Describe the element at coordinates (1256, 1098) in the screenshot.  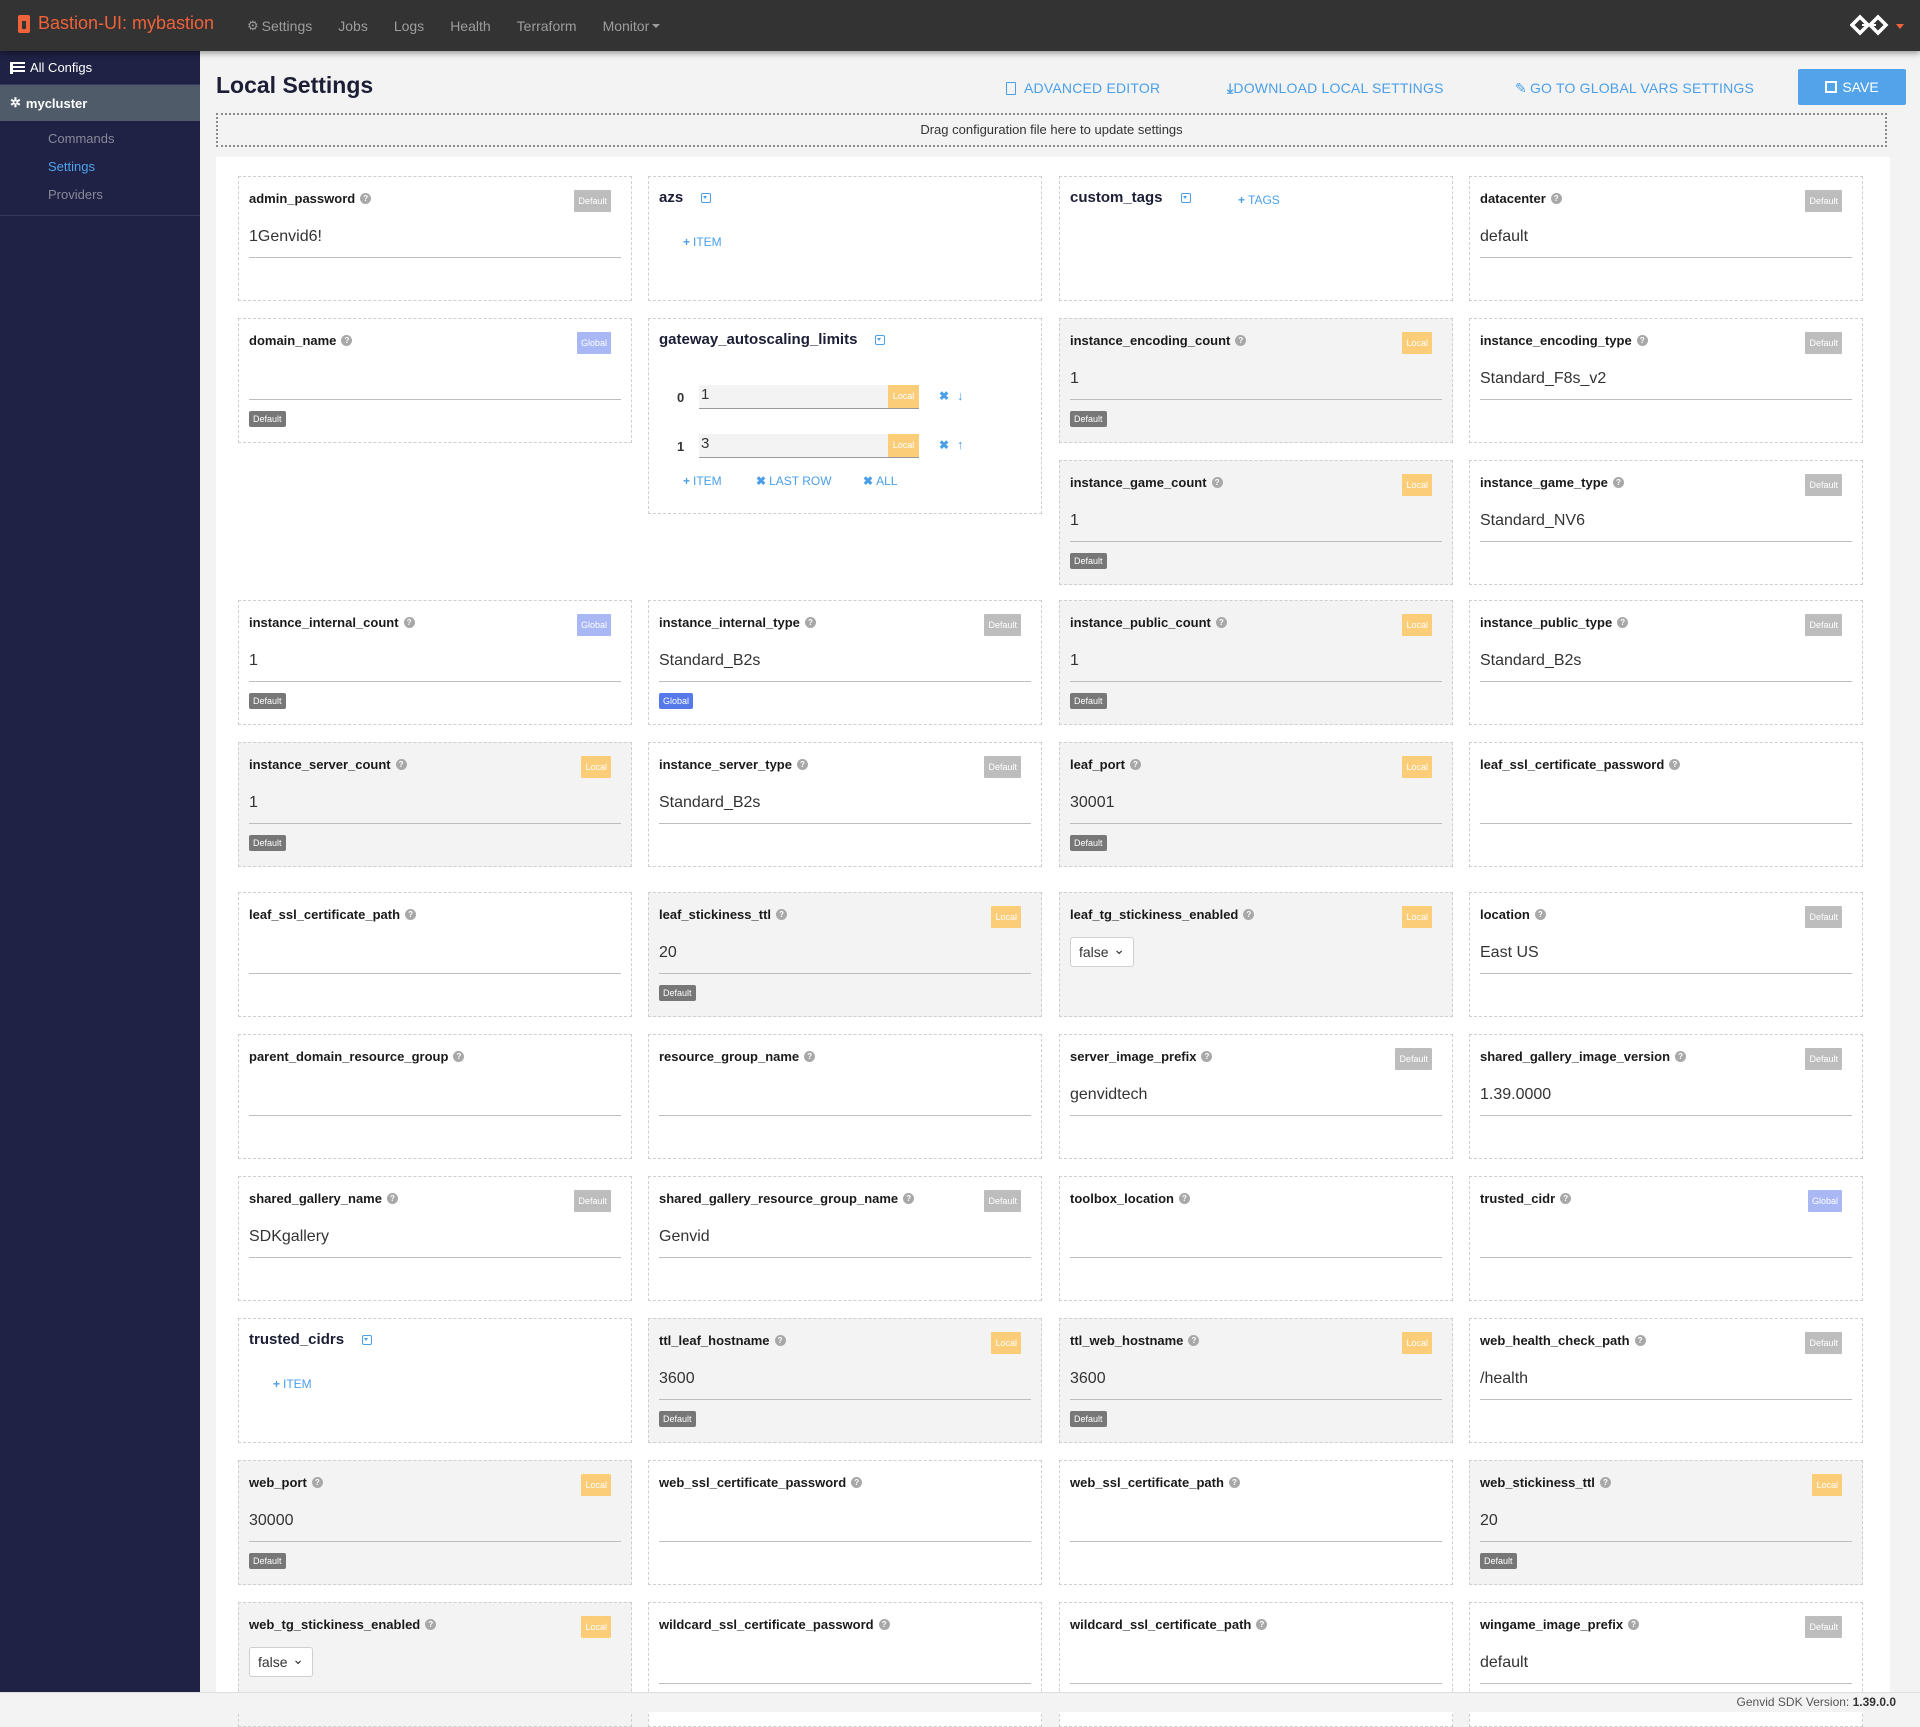
I see `setting-input: genvidtech` at that location.